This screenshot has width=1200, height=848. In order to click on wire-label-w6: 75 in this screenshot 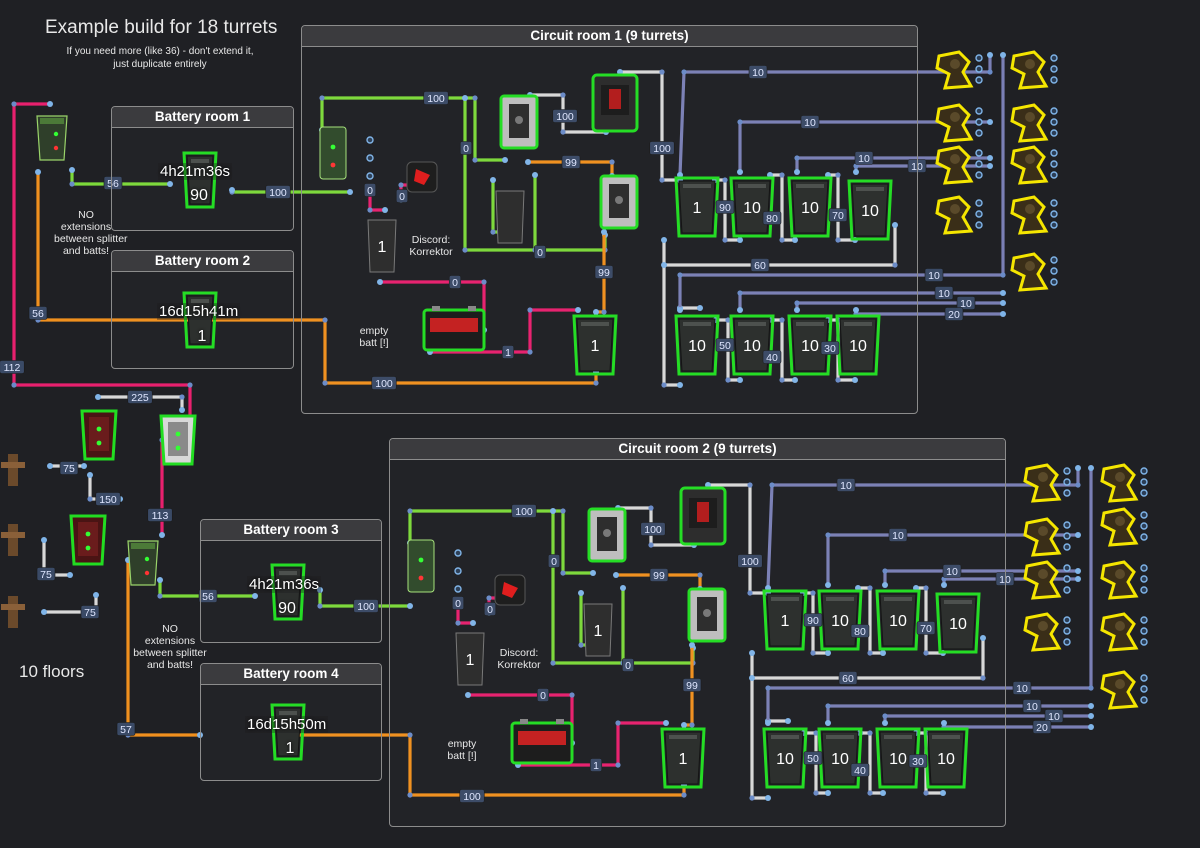, I will do `click(69, 468)`.